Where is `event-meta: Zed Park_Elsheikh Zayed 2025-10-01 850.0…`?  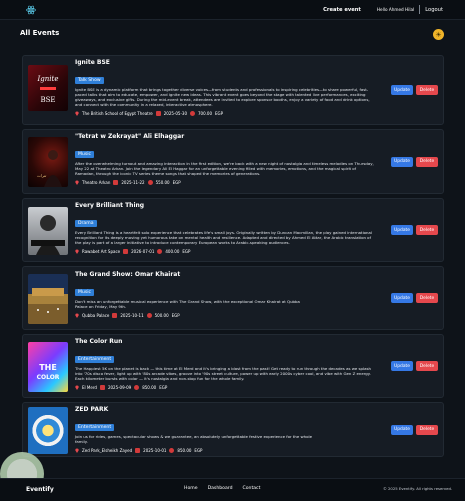 event-meta: Zed Park_Elsheikh Zayed 2025-10-01 850.0… is located at coordinates (225, 450).